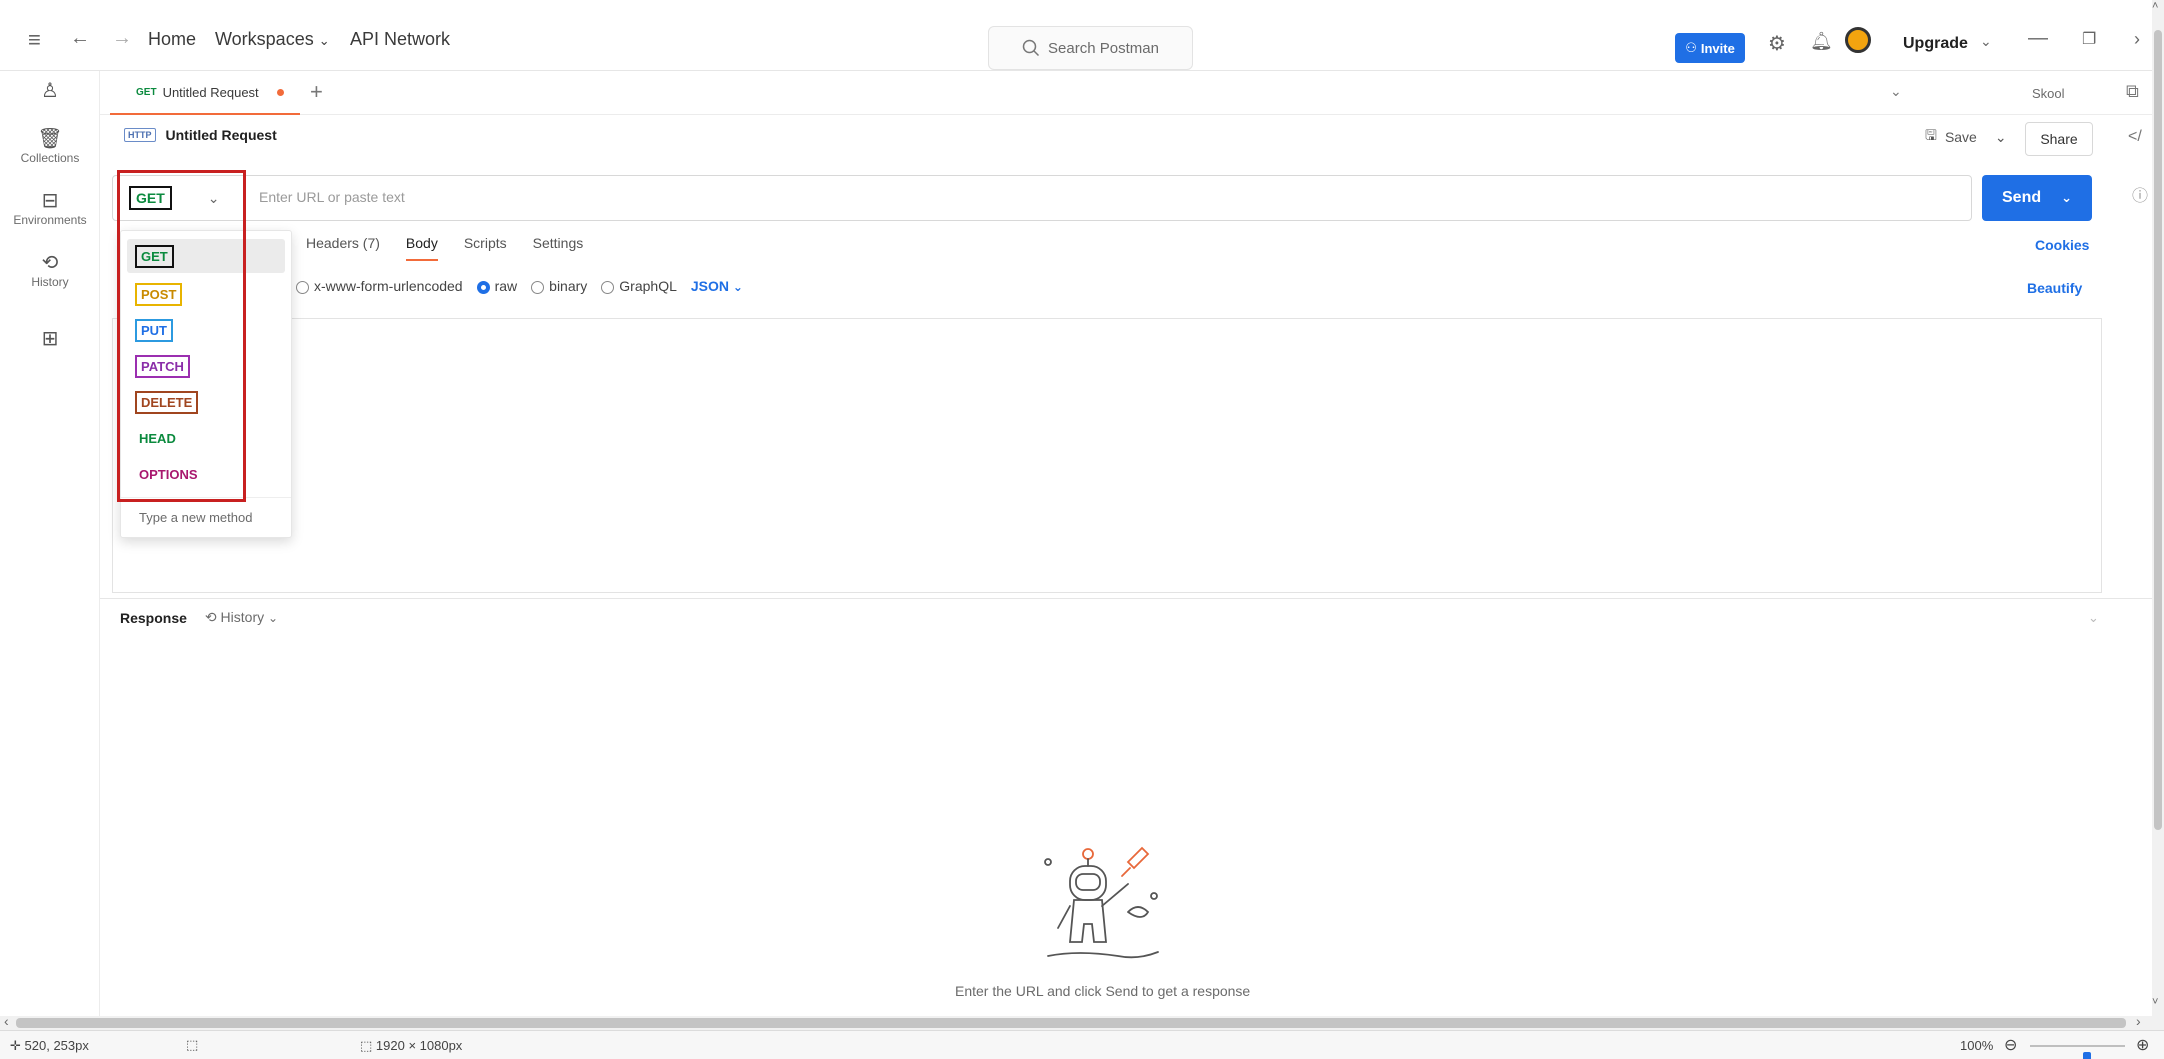  I want to click on minimize-icon: —, so click(2038, 38).